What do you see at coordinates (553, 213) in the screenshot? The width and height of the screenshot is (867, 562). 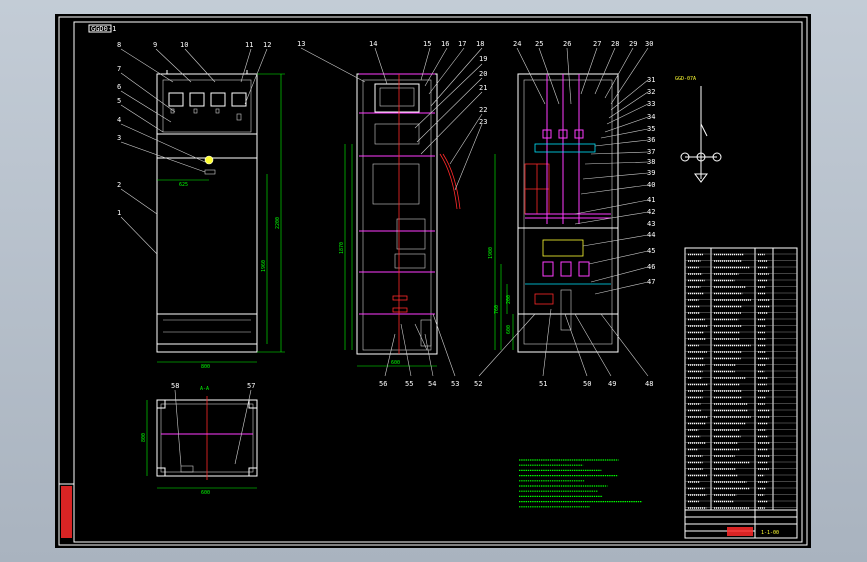 I see `rear-view: 1900 760 200 600` at bounding box center [553, 213].